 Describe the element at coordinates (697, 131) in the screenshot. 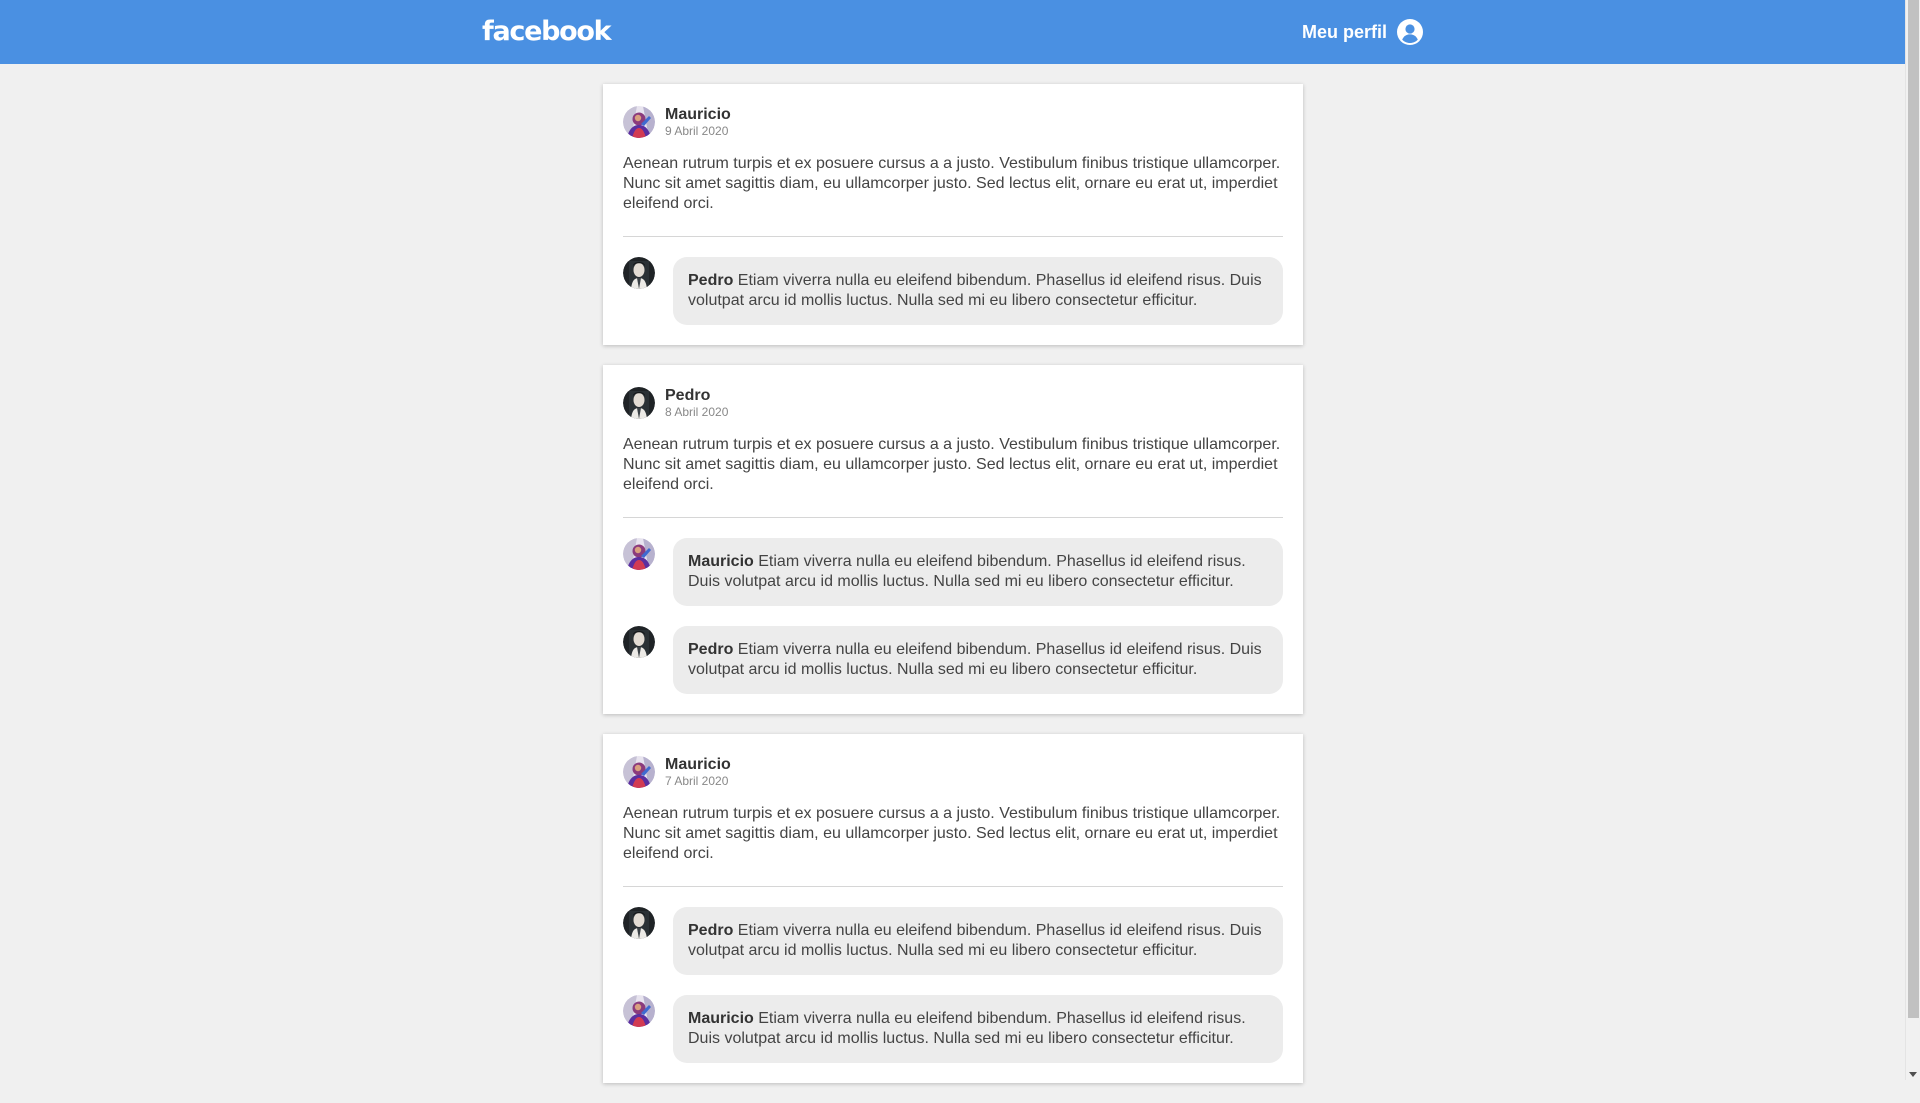

I see `post-date: 9 Abril 2020` at that location.